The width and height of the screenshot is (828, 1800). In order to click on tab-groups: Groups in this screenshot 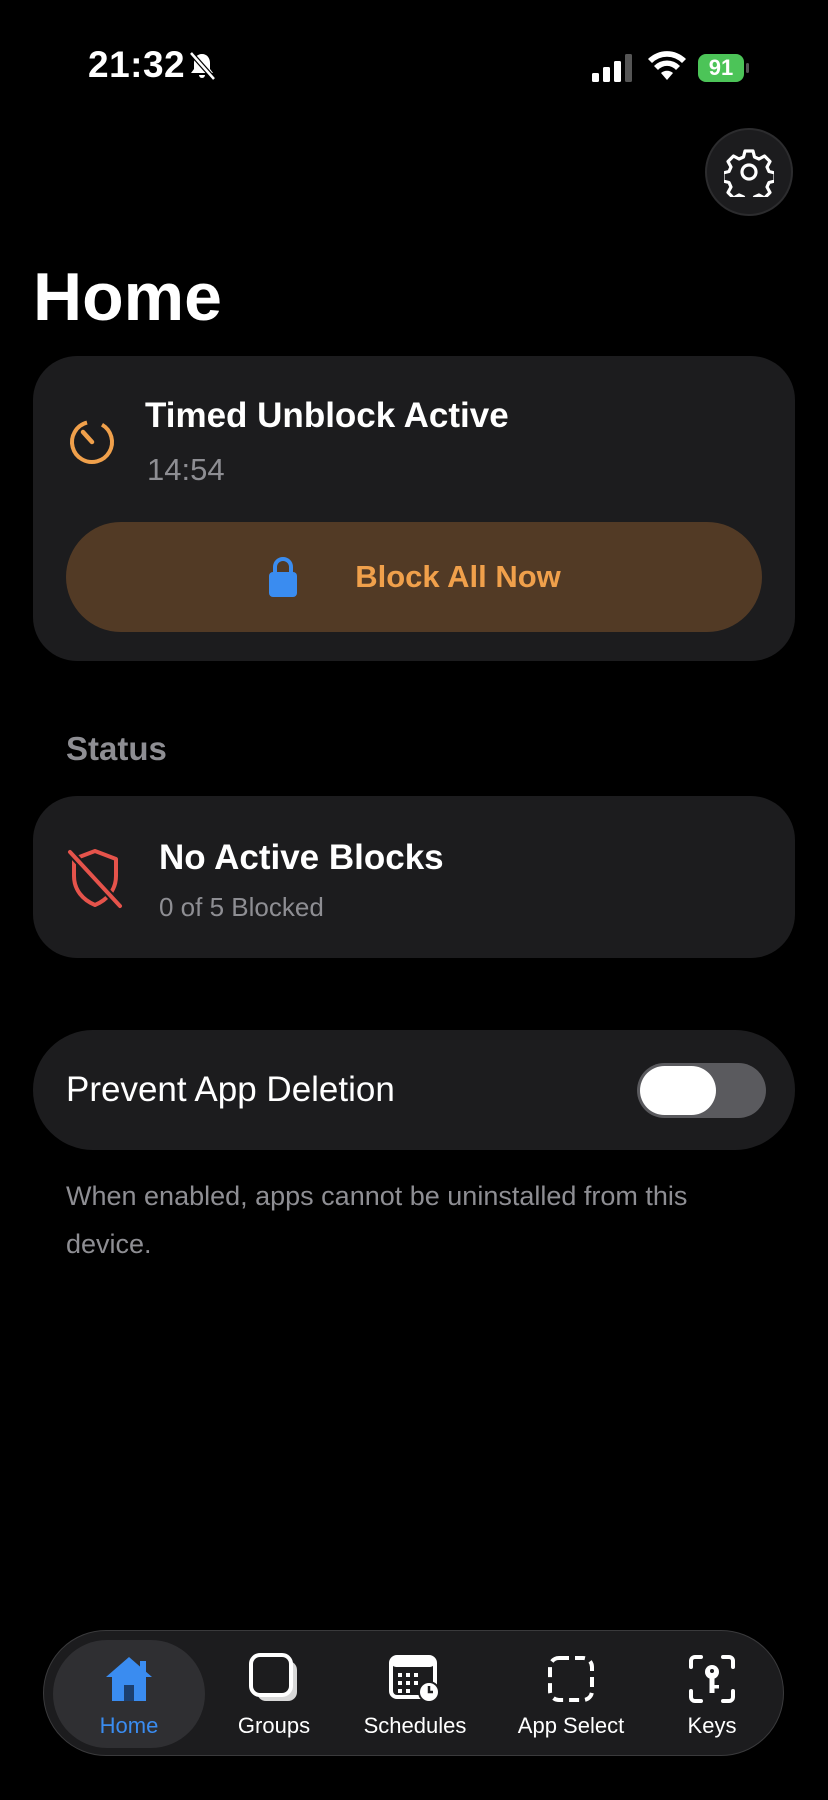, I will do `click(274, 1694)`.